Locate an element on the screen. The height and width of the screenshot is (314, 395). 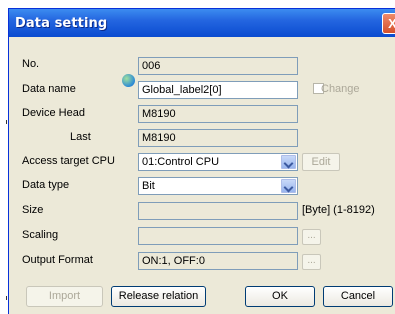
data-type-value: Bit is located at coordinates (148, 186).